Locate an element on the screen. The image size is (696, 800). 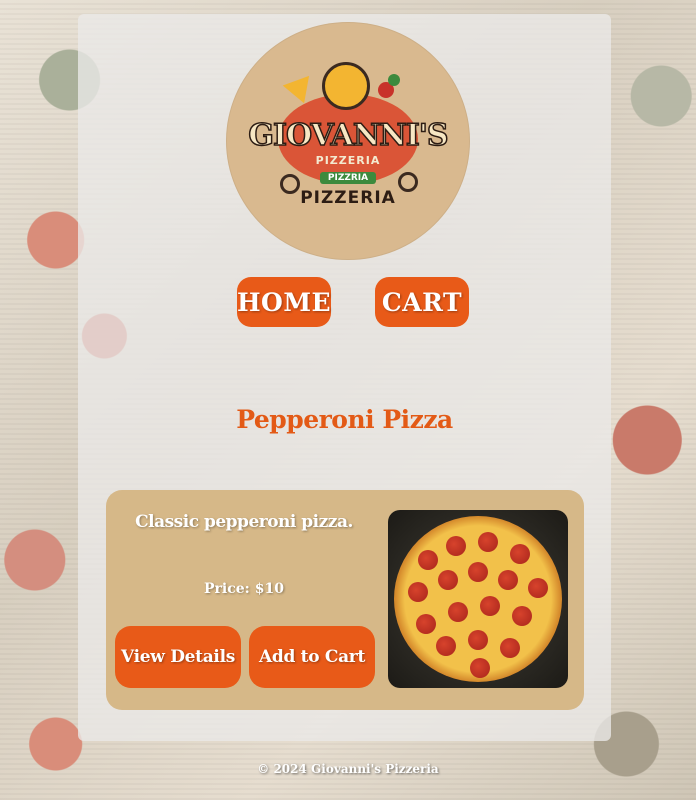
product-price: Price: $10 is located at coordinates (244, 589).